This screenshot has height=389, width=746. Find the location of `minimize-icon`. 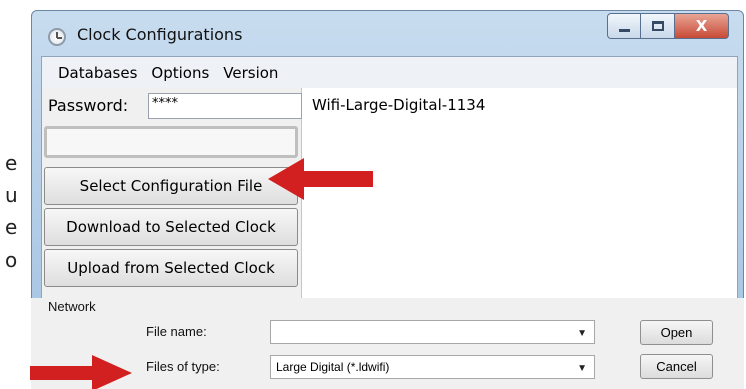

minimize-icon is located at coordinates (624, 30).